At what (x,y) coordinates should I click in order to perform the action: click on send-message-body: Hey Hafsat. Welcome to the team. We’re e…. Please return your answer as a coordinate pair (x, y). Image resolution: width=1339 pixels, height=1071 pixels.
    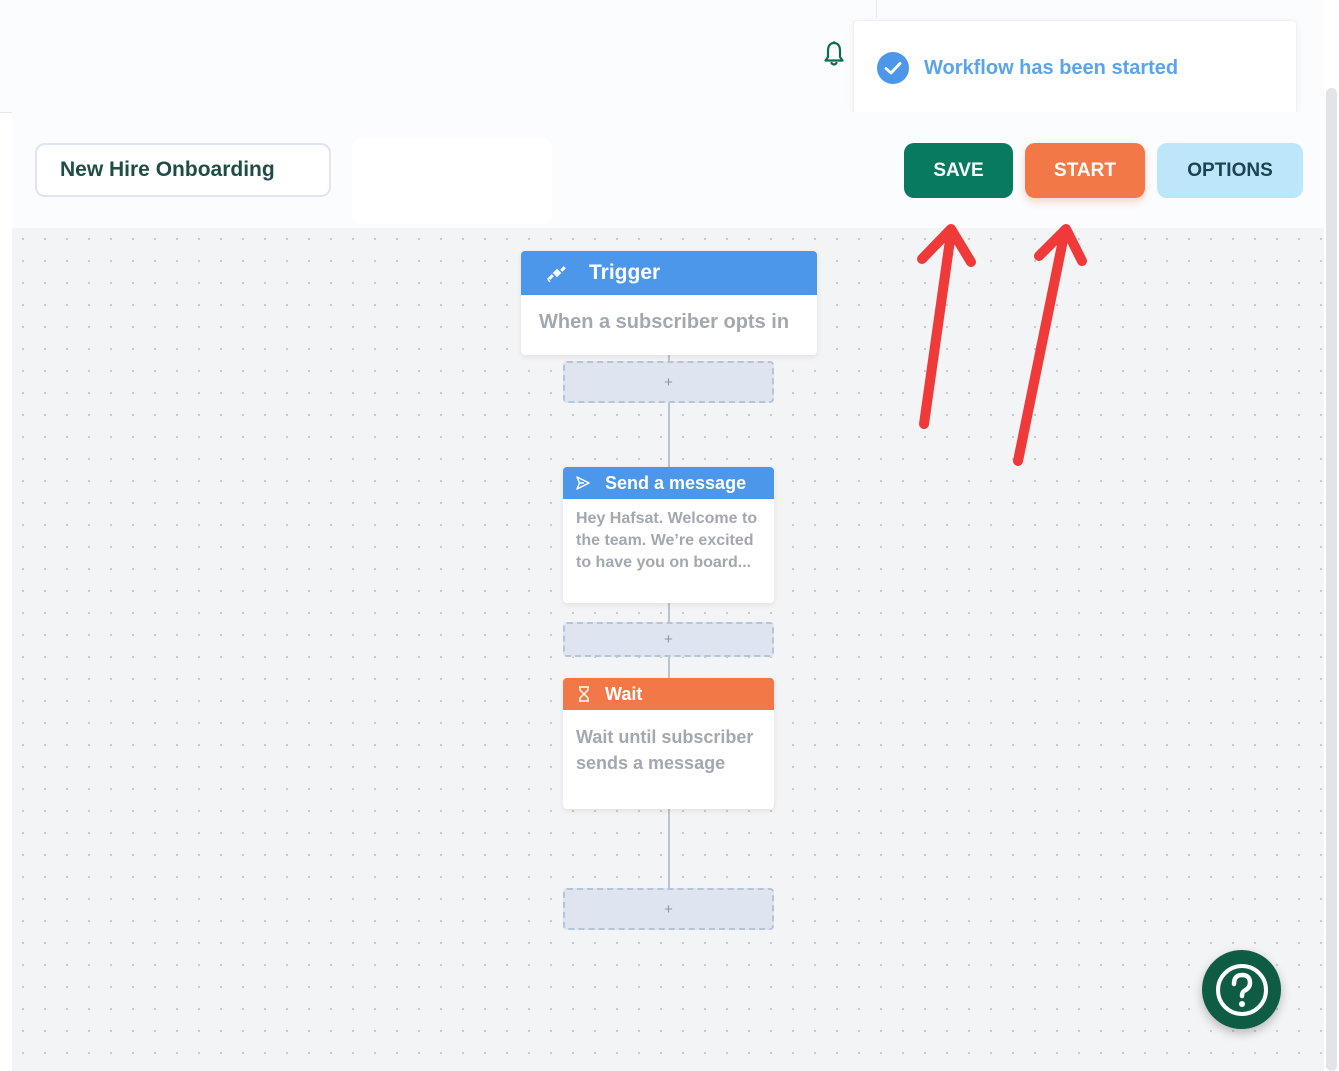
    Looking at the image, I should click on (667, 540).